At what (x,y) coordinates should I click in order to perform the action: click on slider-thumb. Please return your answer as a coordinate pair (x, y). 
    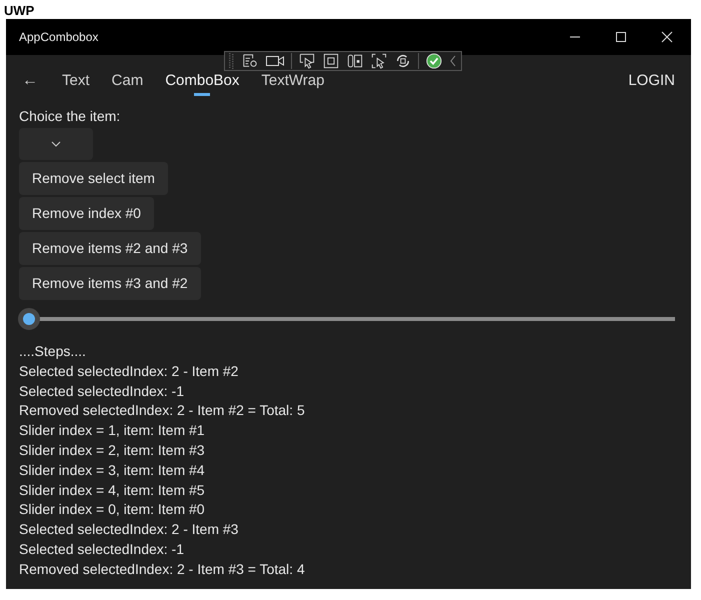
    Looking at the image, I should click on (29, 319).